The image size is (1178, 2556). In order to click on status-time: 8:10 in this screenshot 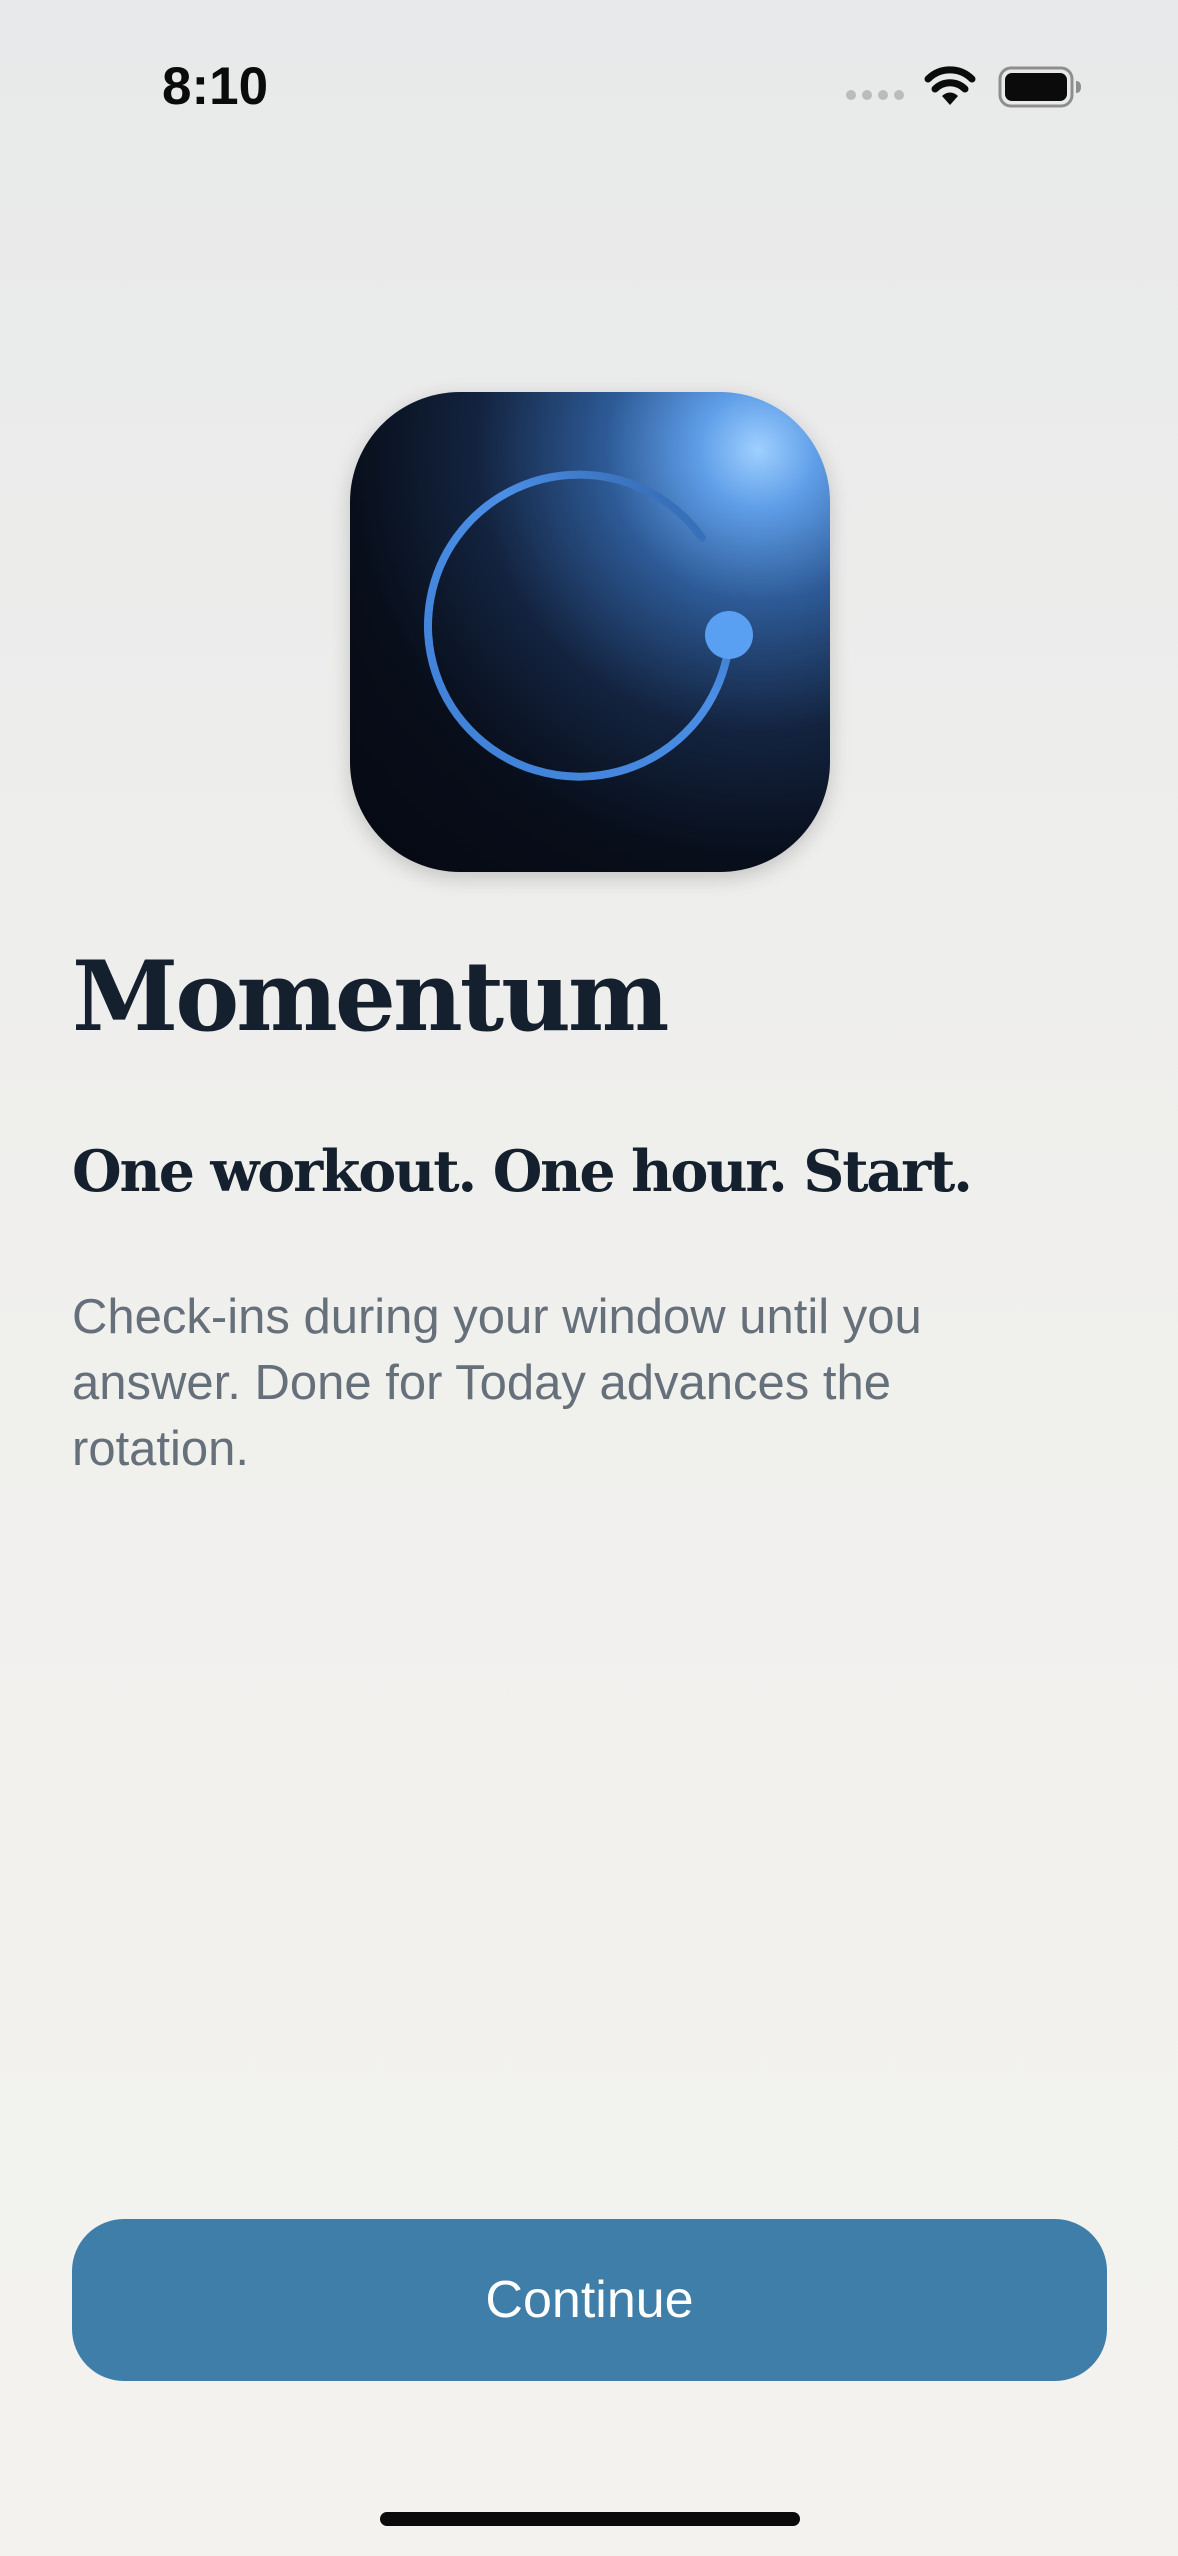, I will do `click(215, 86)`.